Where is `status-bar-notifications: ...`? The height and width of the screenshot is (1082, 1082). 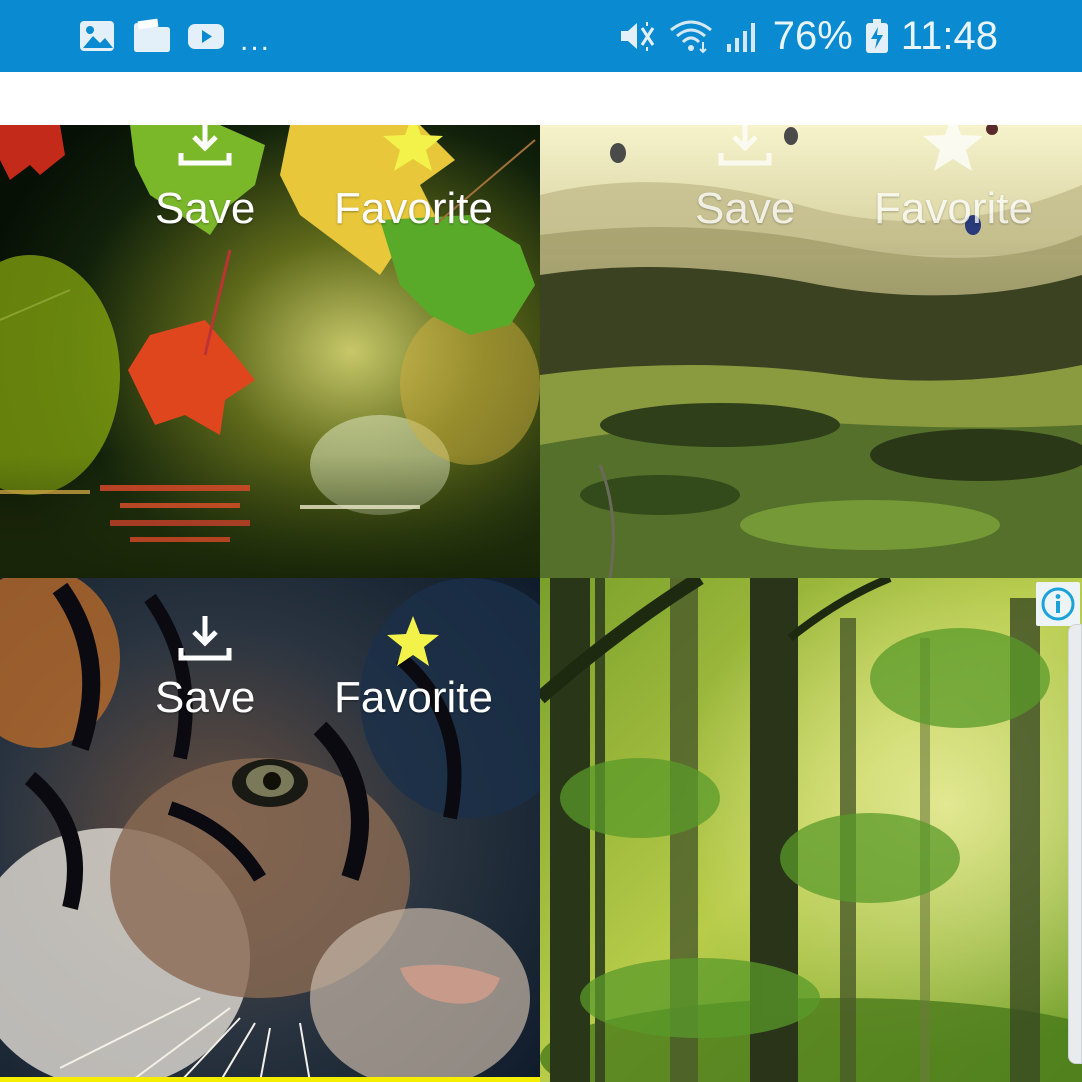
status-bar-notifications: ... is located at coordinates (174, 36).